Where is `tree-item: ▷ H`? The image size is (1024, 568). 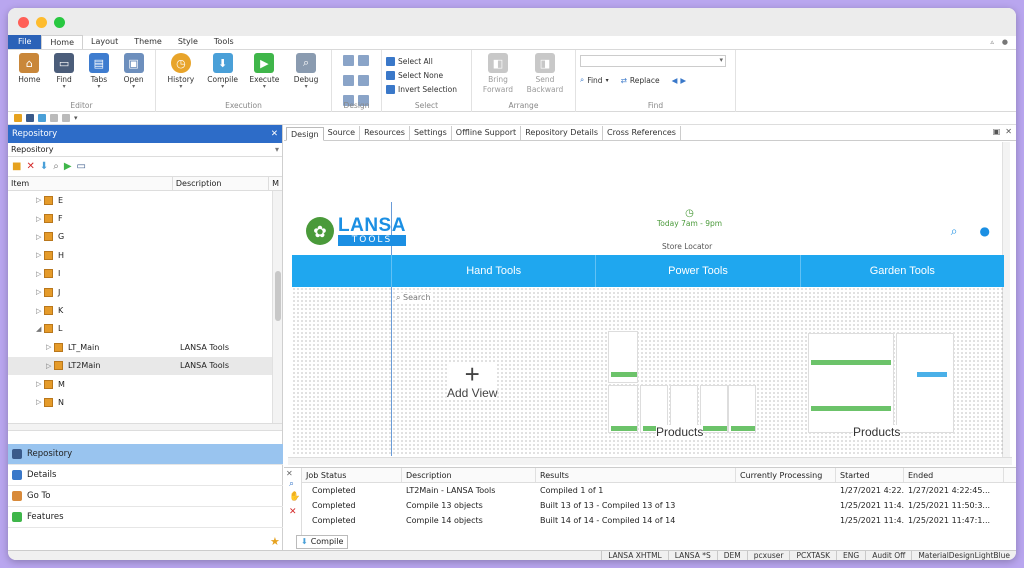 tree-item: ▷ H is located at coordinates (145, 255).